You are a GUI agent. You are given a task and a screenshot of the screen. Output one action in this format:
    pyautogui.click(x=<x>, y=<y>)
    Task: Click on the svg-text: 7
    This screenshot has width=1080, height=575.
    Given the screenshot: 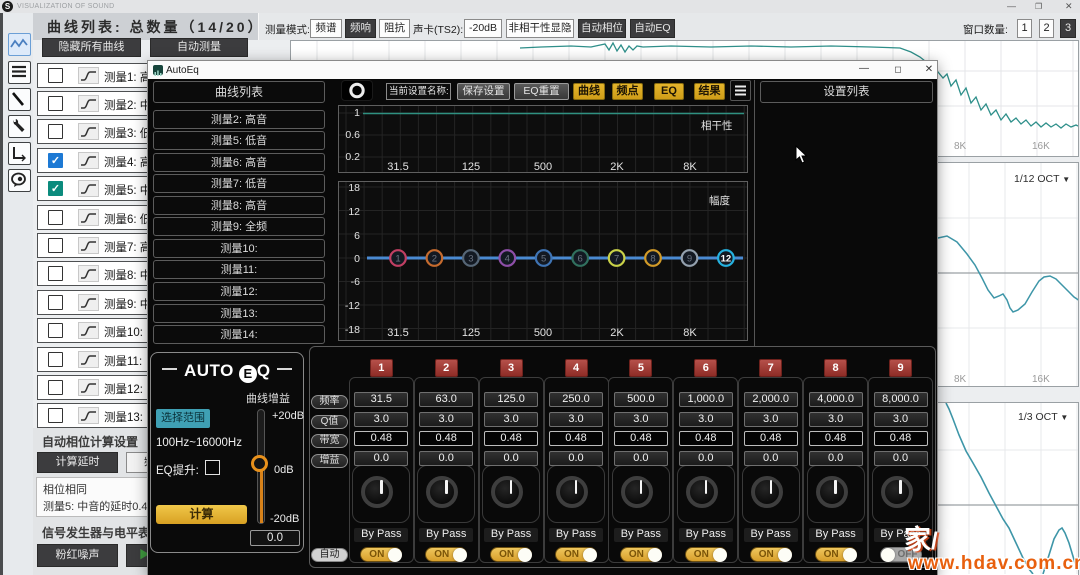 What is the action you would take?
    pyautogui.click(x=616, y=259)
    